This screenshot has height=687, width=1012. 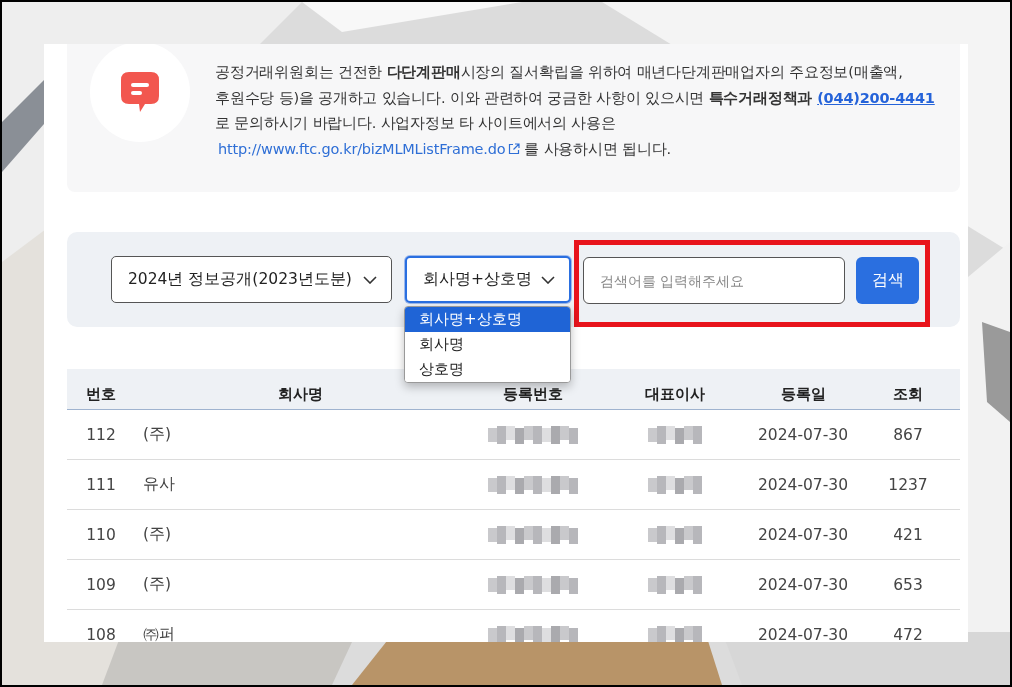 I want to click on table-cell-text: 472, so click(x=908, y=633).